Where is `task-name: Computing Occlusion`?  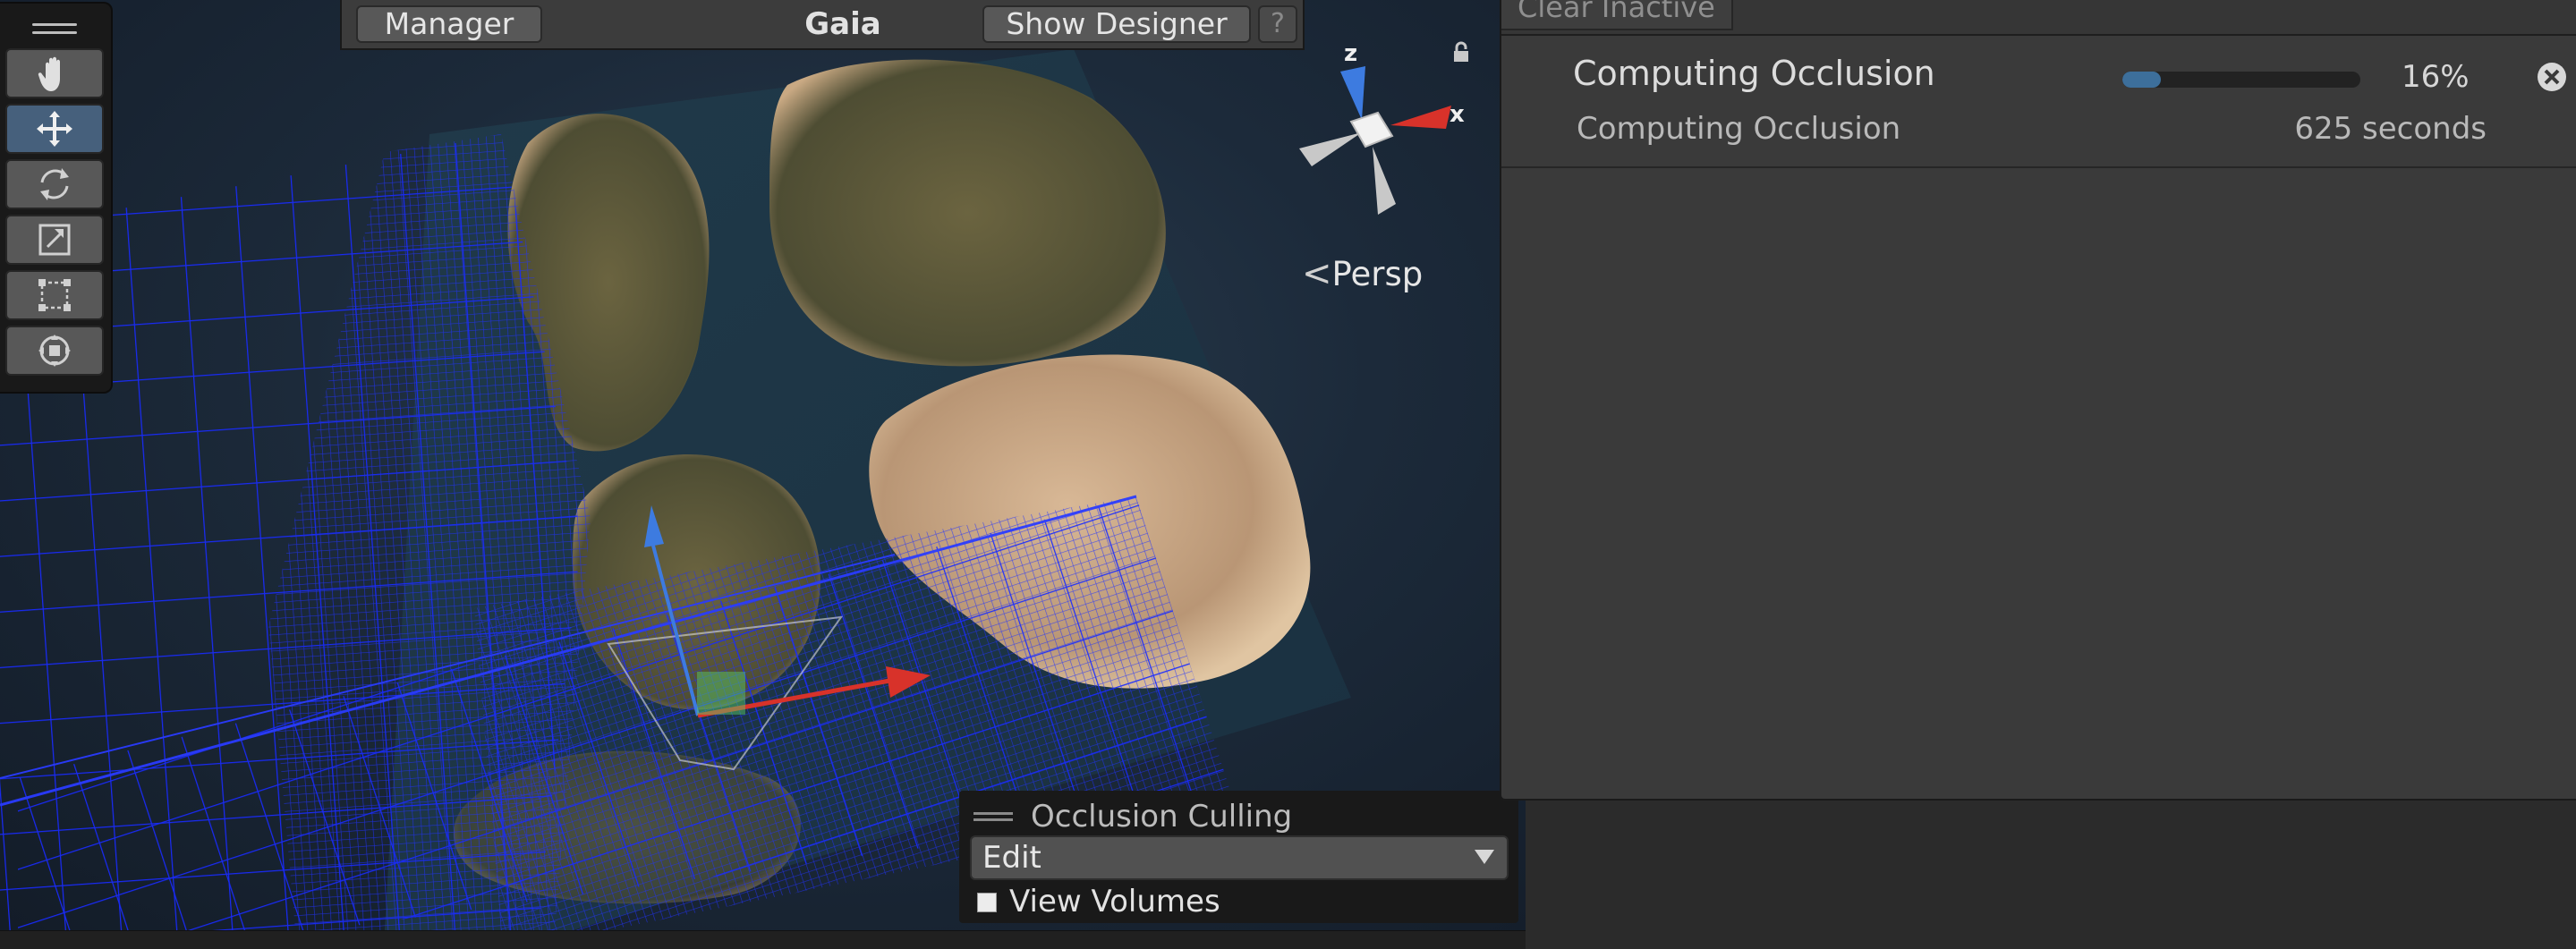 task-name: Computing Occlusion is located at coordinates (1754, 73).